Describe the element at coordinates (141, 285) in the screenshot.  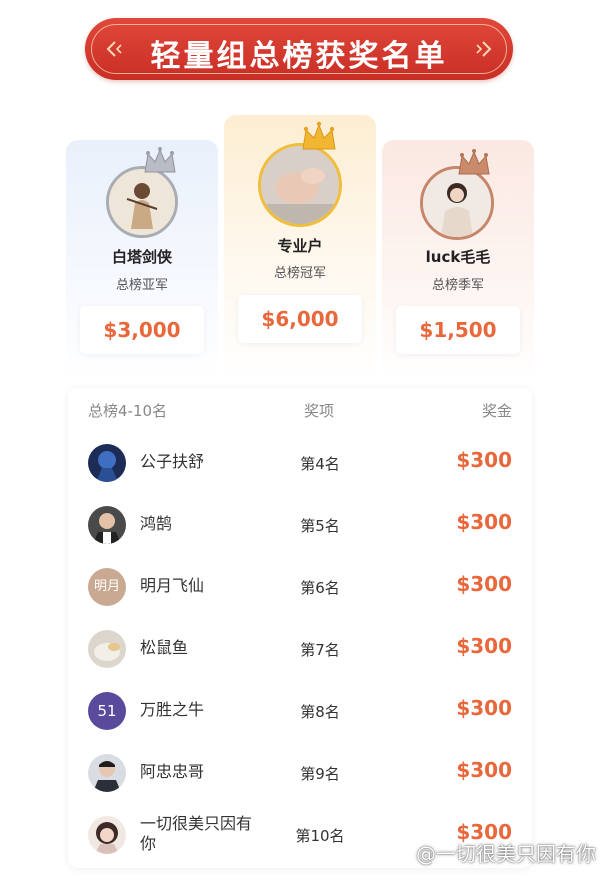
I see `podium-rank-second: 总榜亚军` at that location.